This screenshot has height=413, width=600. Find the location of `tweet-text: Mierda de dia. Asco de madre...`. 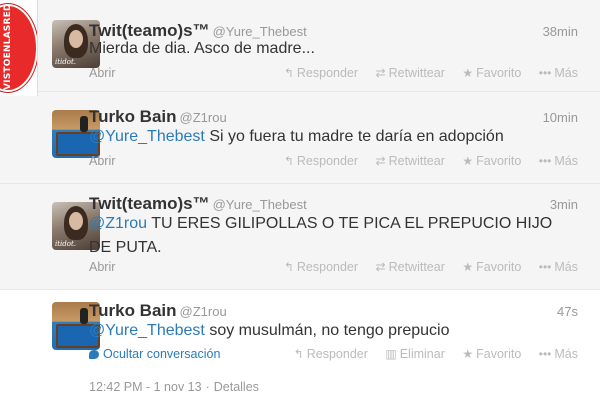

tweet-text: Mierda de dia. Asco de madre... is located at coordinates (324, 49).